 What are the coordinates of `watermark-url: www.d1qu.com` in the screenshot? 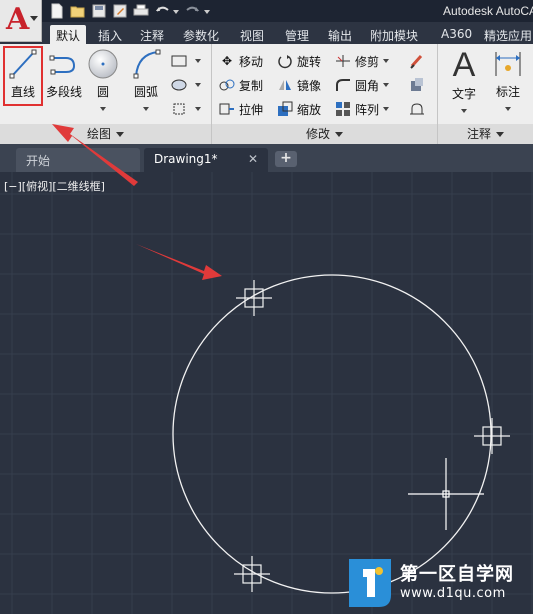 It's located at (453, 593).